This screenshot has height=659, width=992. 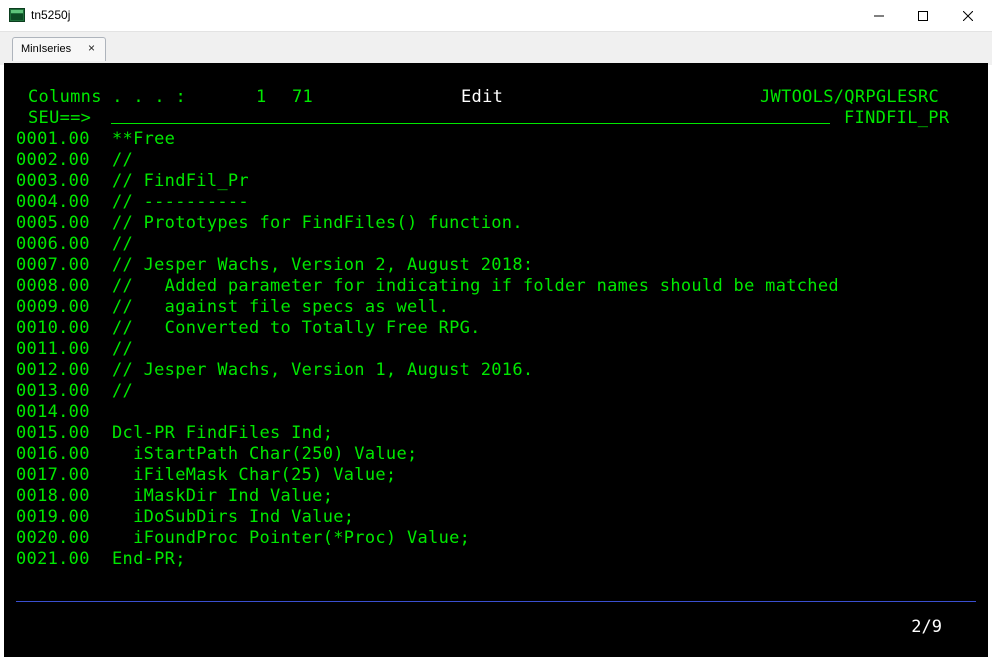 I want to click on minimize-button, so click(x=879, y=15).